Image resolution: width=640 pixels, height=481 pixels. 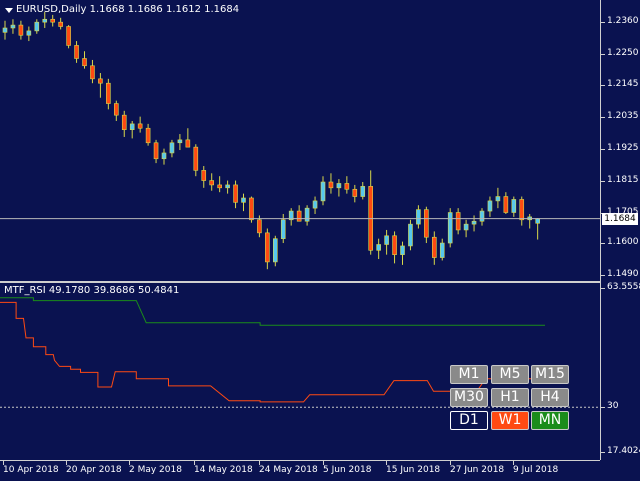 What do you see at coordinates (623, 179) in the screenshot?
I see `price-axis-label: 1.1815` at bounding box center [623, 179].